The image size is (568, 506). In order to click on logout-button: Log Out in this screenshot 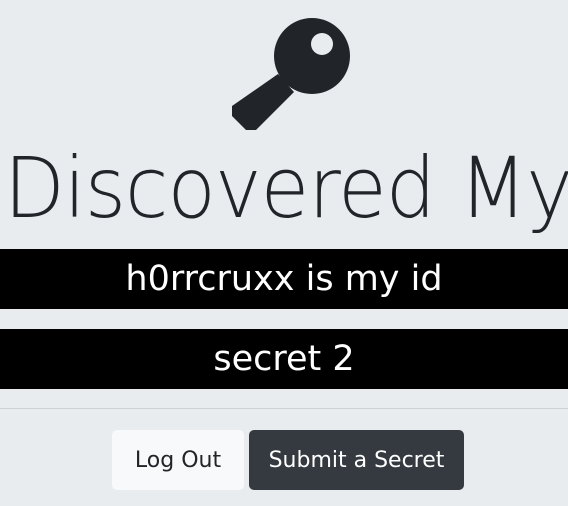, I will do `click(178, 460)`.